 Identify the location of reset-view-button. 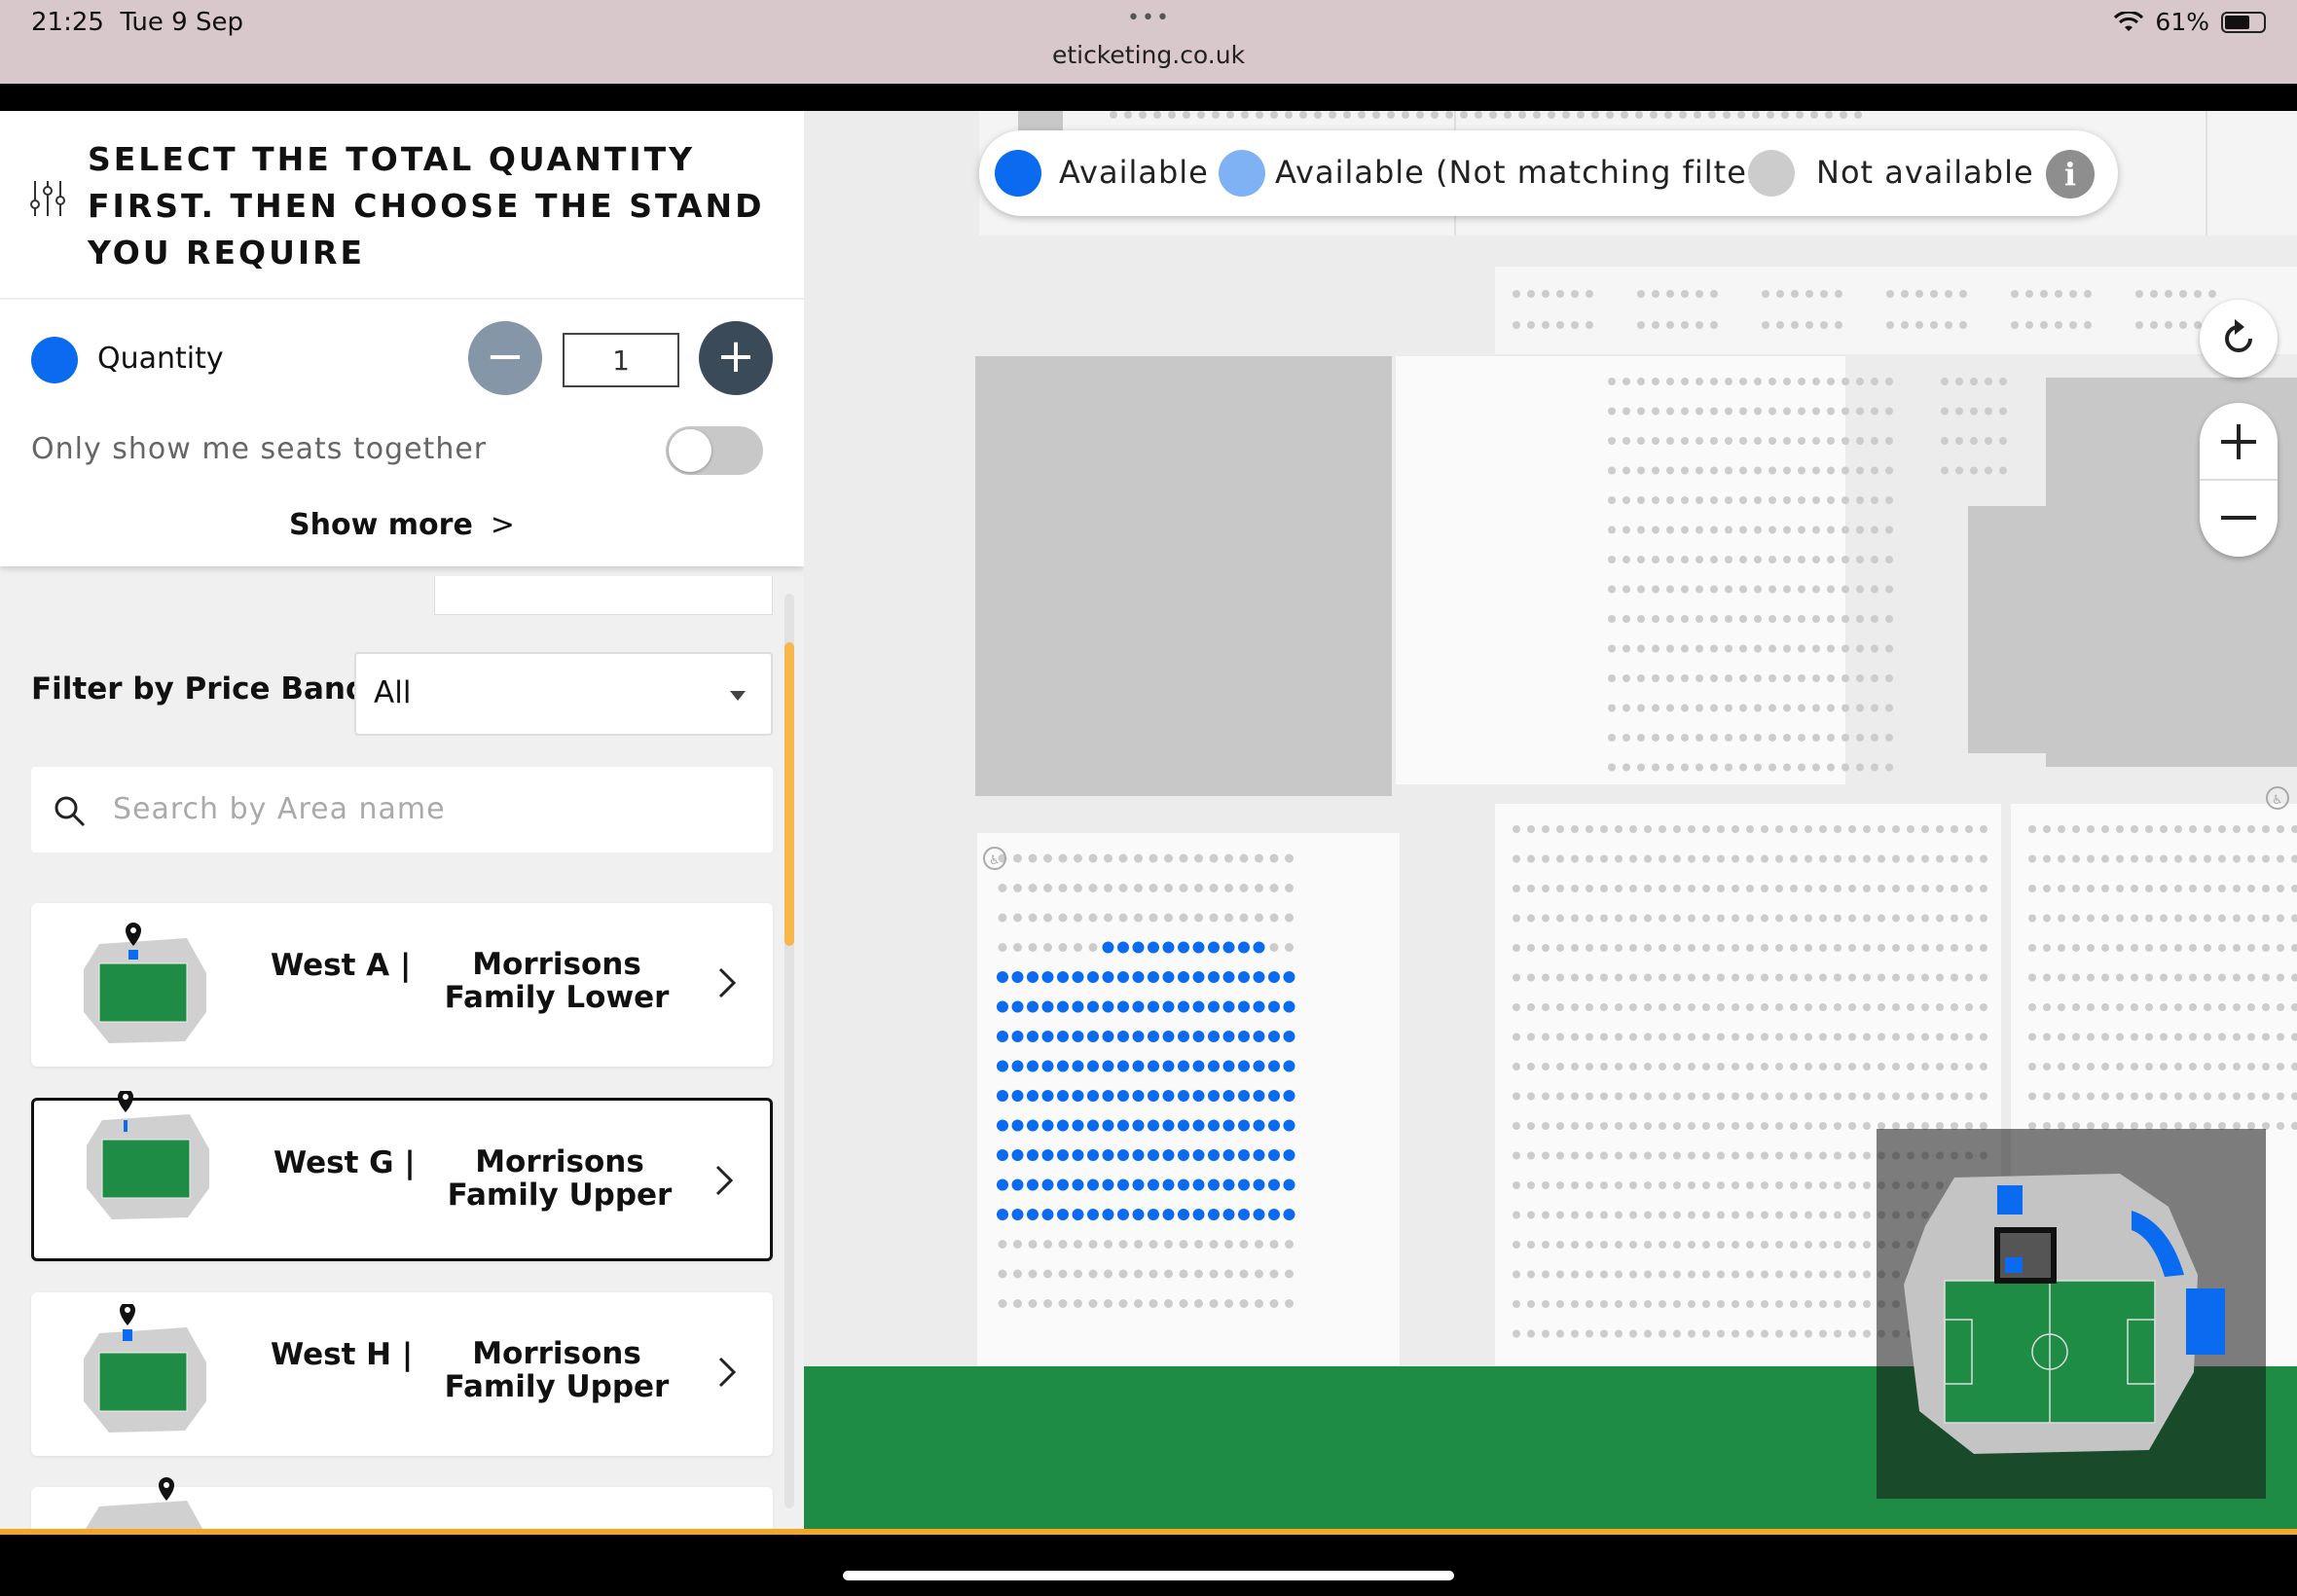
(2239, 339).